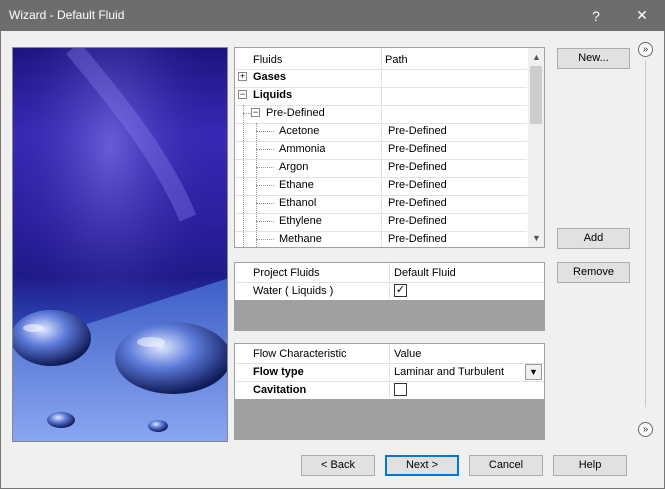  Describe the element at coordinates (596, 15) in the screenshot. I see `help-icon: ?` at that location.